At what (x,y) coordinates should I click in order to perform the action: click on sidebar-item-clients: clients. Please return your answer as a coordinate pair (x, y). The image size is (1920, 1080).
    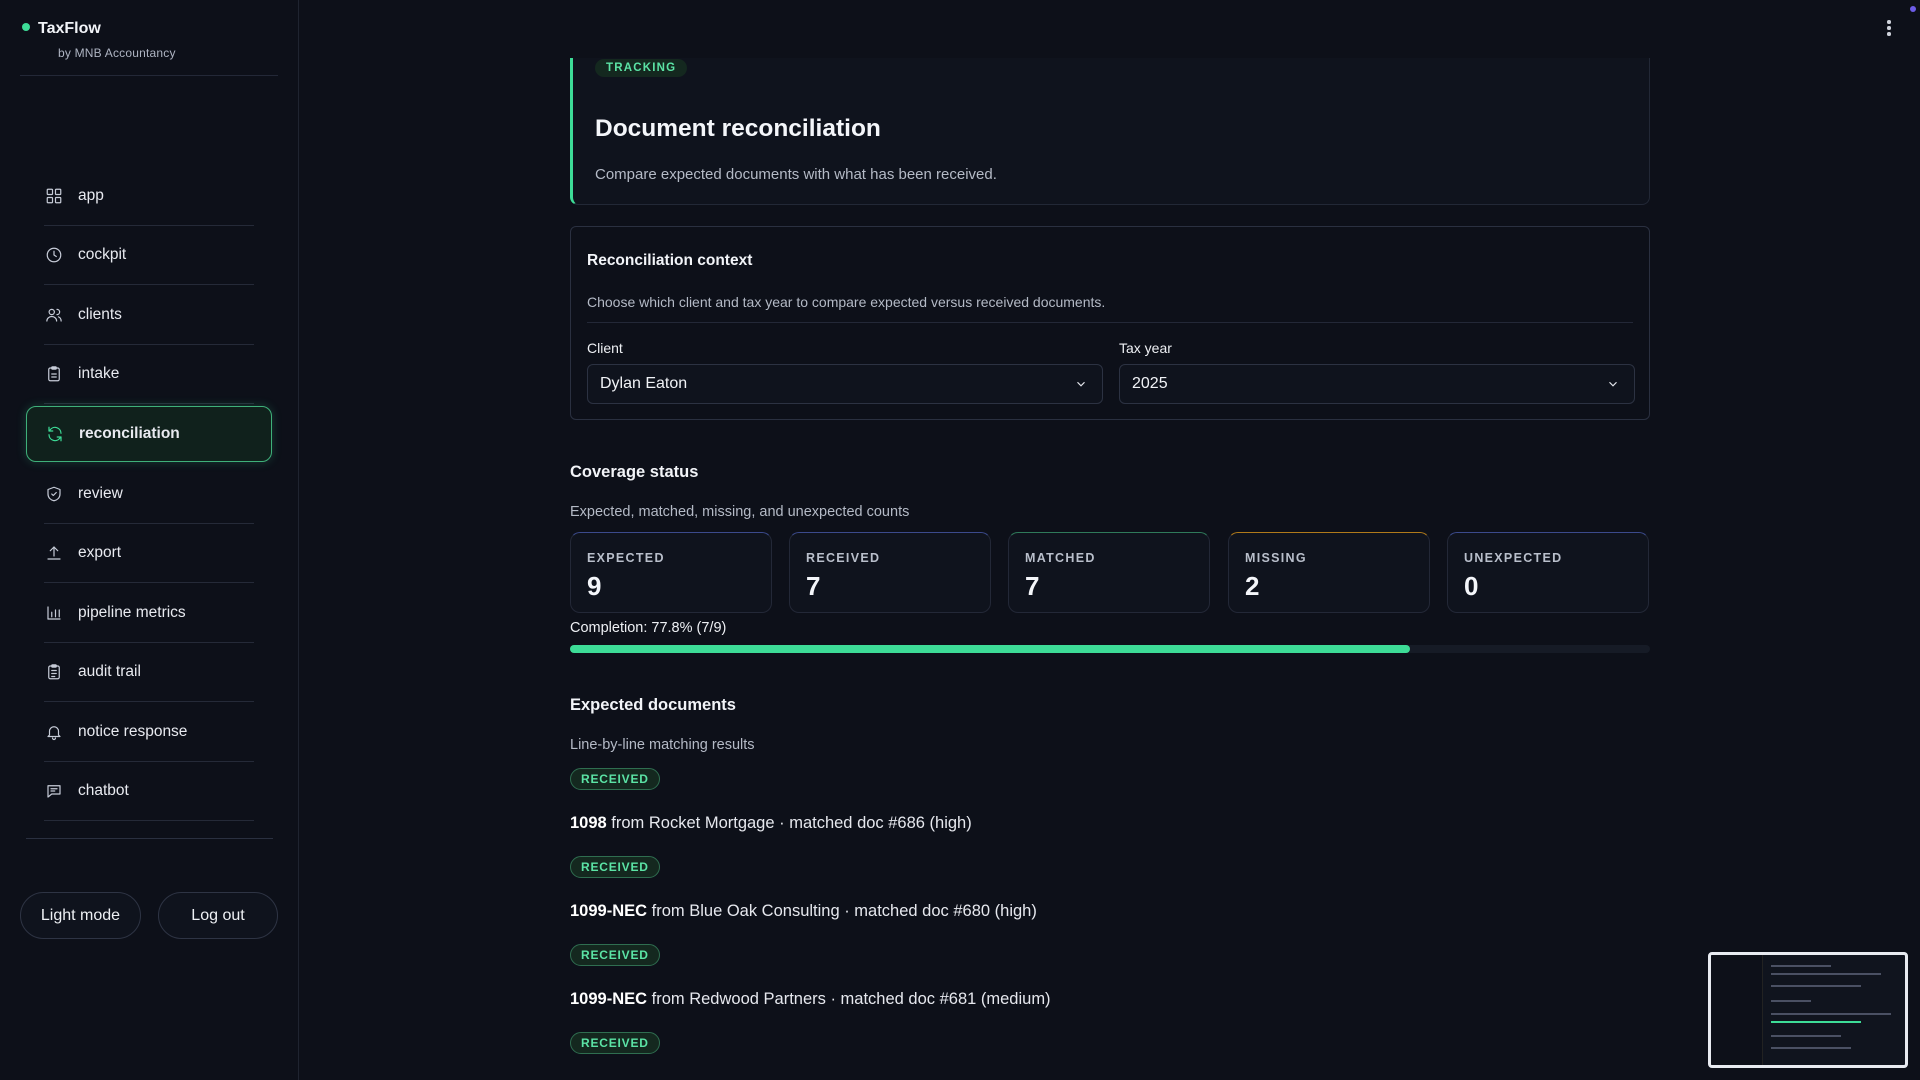
    Looking at the image, I should click on (149, 315).